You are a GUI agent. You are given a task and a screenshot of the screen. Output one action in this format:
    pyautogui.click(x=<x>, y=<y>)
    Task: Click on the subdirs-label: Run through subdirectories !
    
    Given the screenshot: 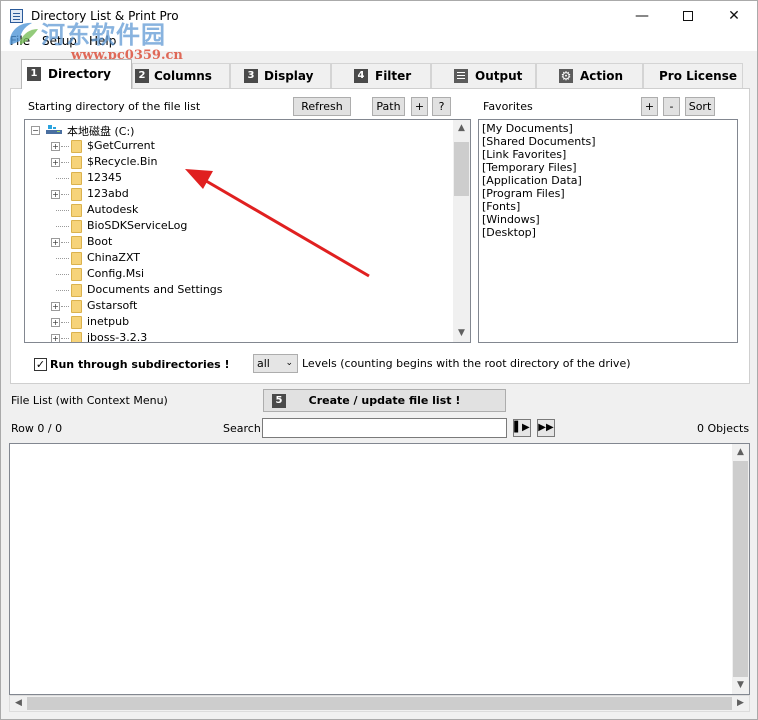 What is the action you would take?
    pyautogui.click(x=140, y=364)
    